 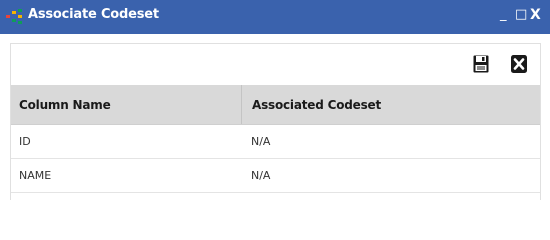 What do you see at coordinates (535, 15) in the screenshot?
I see `close-window-button: X` at bounding box center [535, 15].